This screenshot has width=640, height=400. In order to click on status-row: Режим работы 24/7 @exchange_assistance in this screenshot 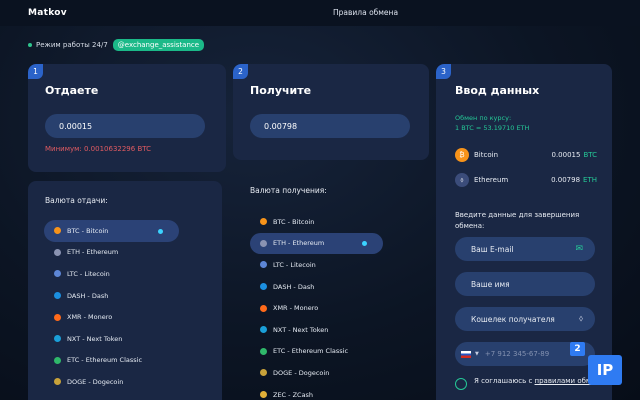, I will do `click(116, 45)`.